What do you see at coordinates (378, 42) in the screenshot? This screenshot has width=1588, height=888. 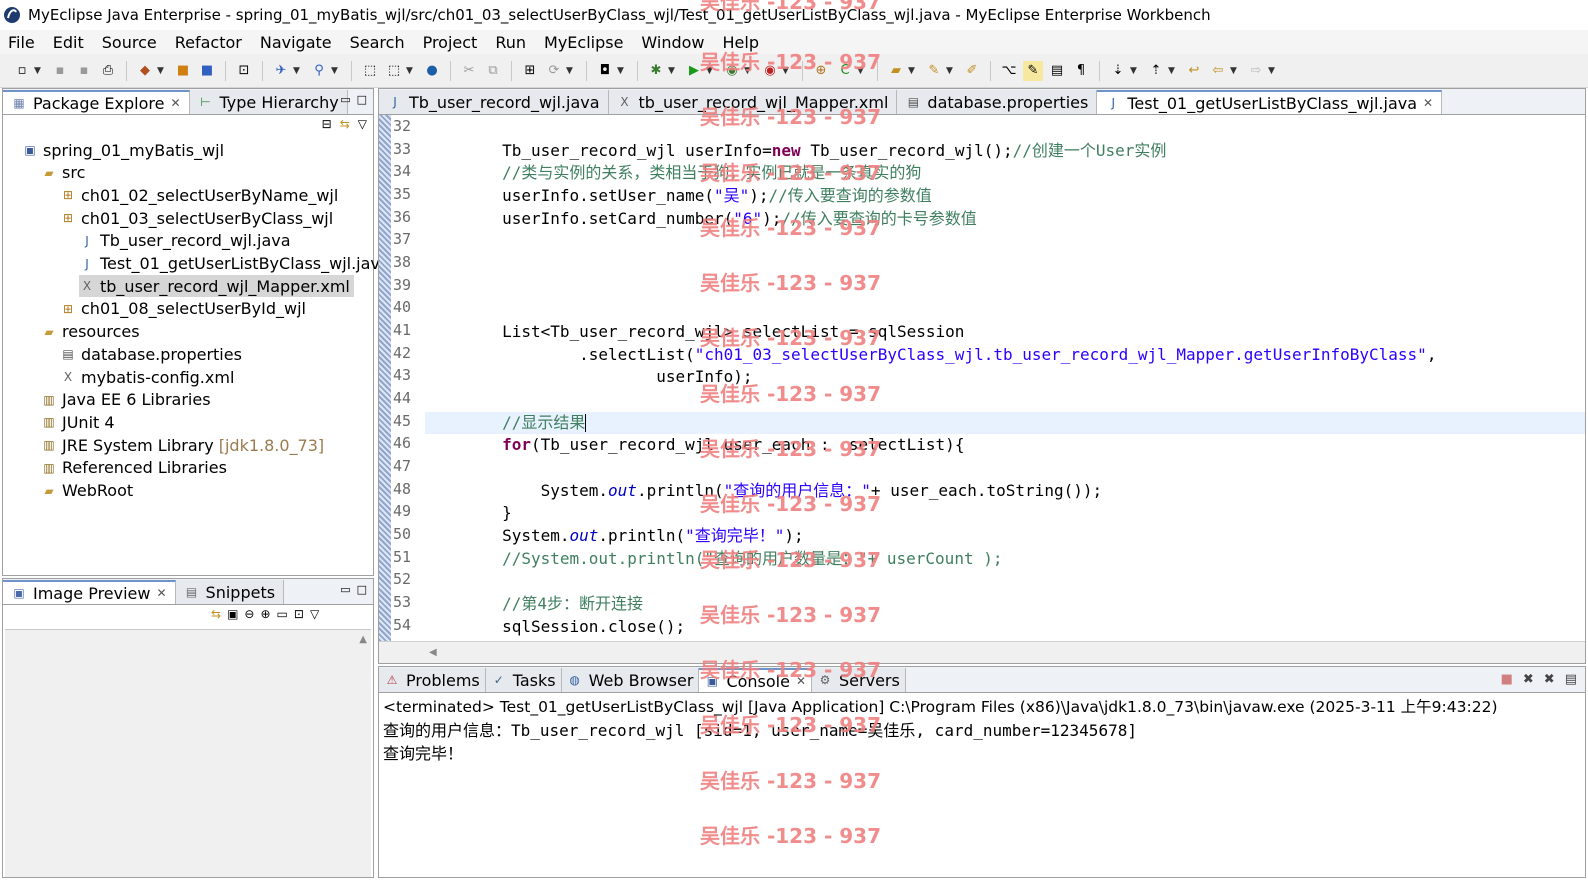 I see `menu-item-search: Search` at bounding box center [378, 42].